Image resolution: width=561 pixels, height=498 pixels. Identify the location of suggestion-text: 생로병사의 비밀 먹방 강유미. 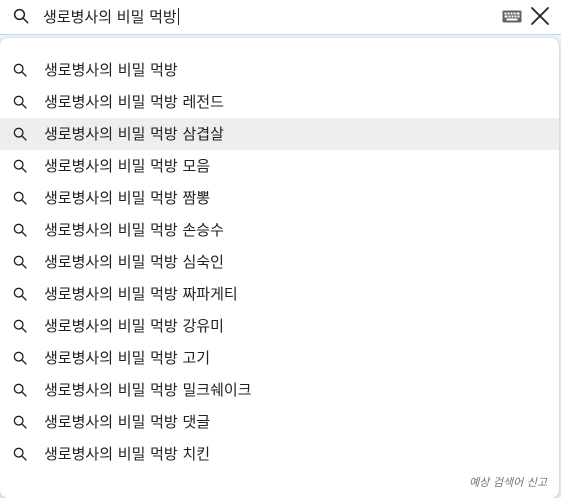
(134, 326).